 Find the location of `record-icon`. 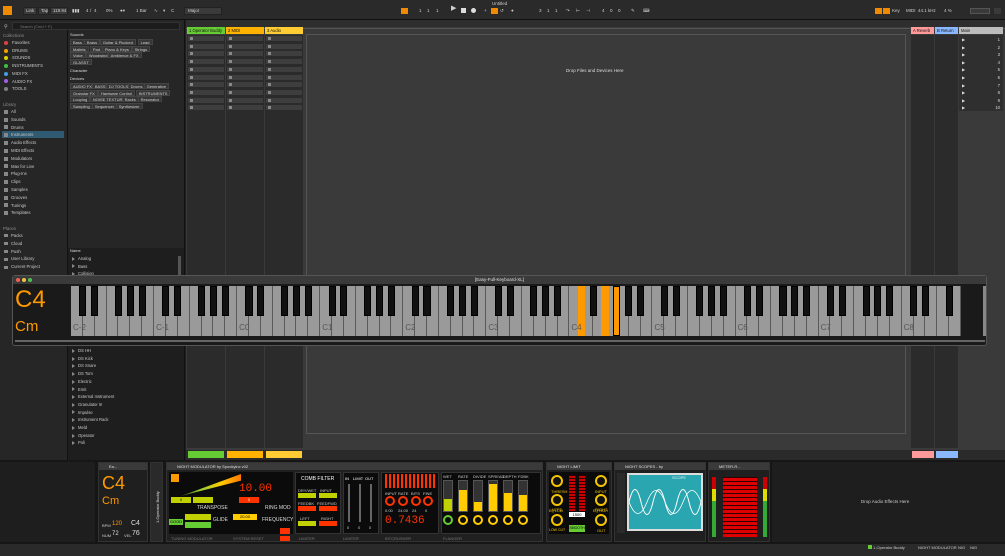

record-icon is located at coordinates (473, 10).